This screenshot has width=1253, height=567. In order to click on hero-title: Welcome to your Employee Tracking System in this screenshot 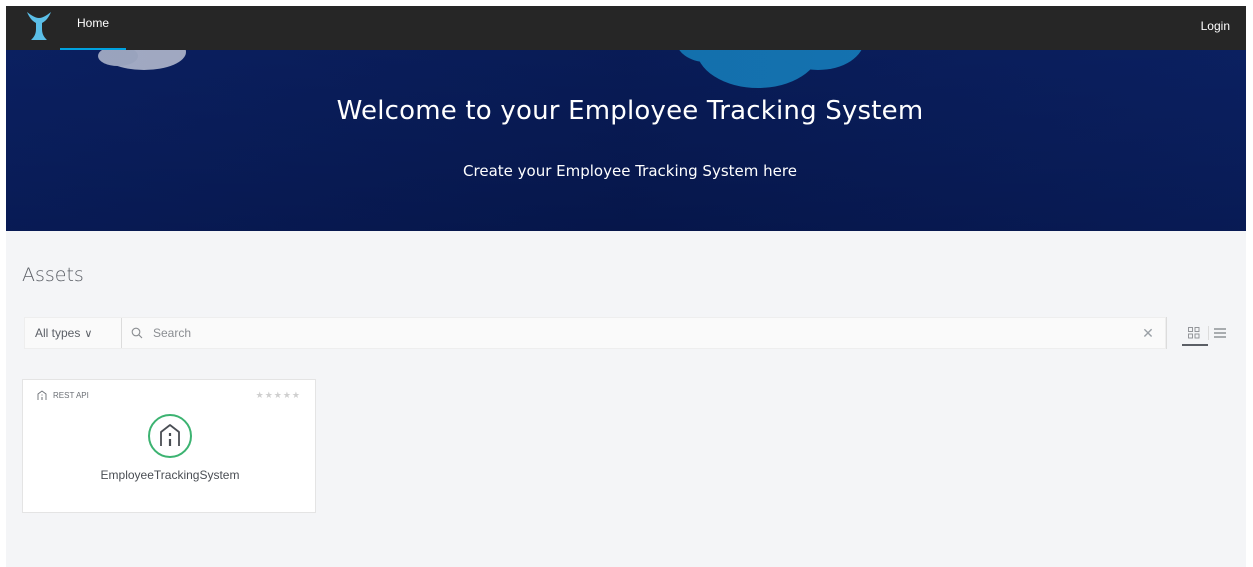, I will do `click(630, 111)`.